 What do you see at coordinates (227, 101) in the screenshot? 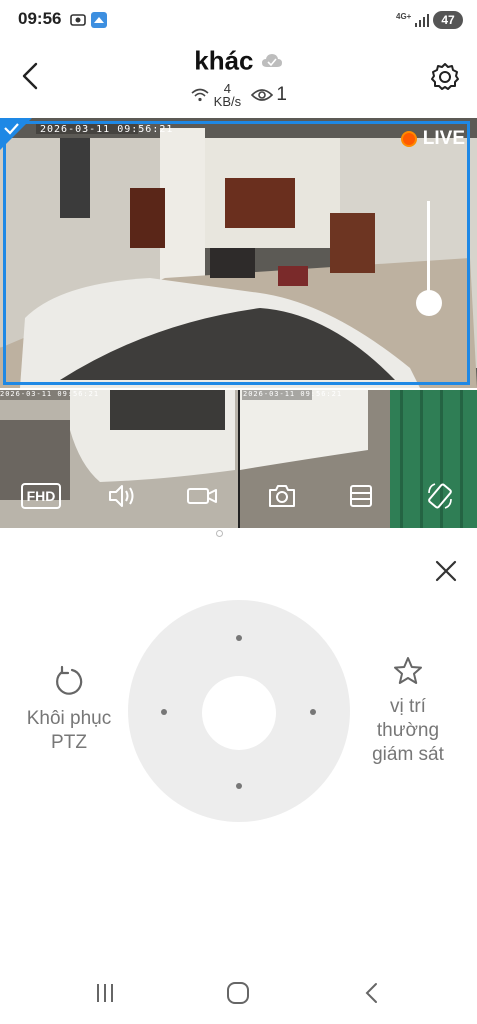
I see `speed-unit: KB/s` at bounding box center [227, 101].